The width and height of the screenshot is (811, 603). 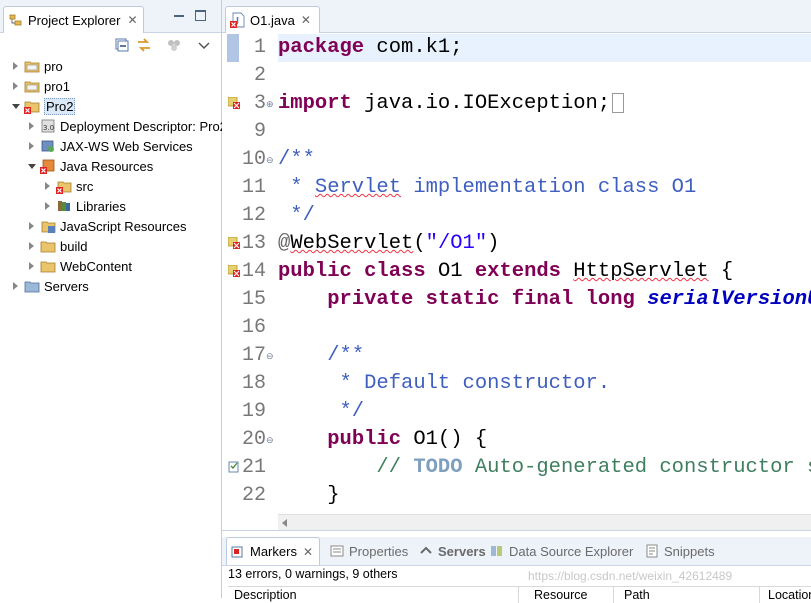 What do you see at coordinates (284, 523) in the screenshot?
I see `scroll-left-icon` at bounding box center [284, 523].